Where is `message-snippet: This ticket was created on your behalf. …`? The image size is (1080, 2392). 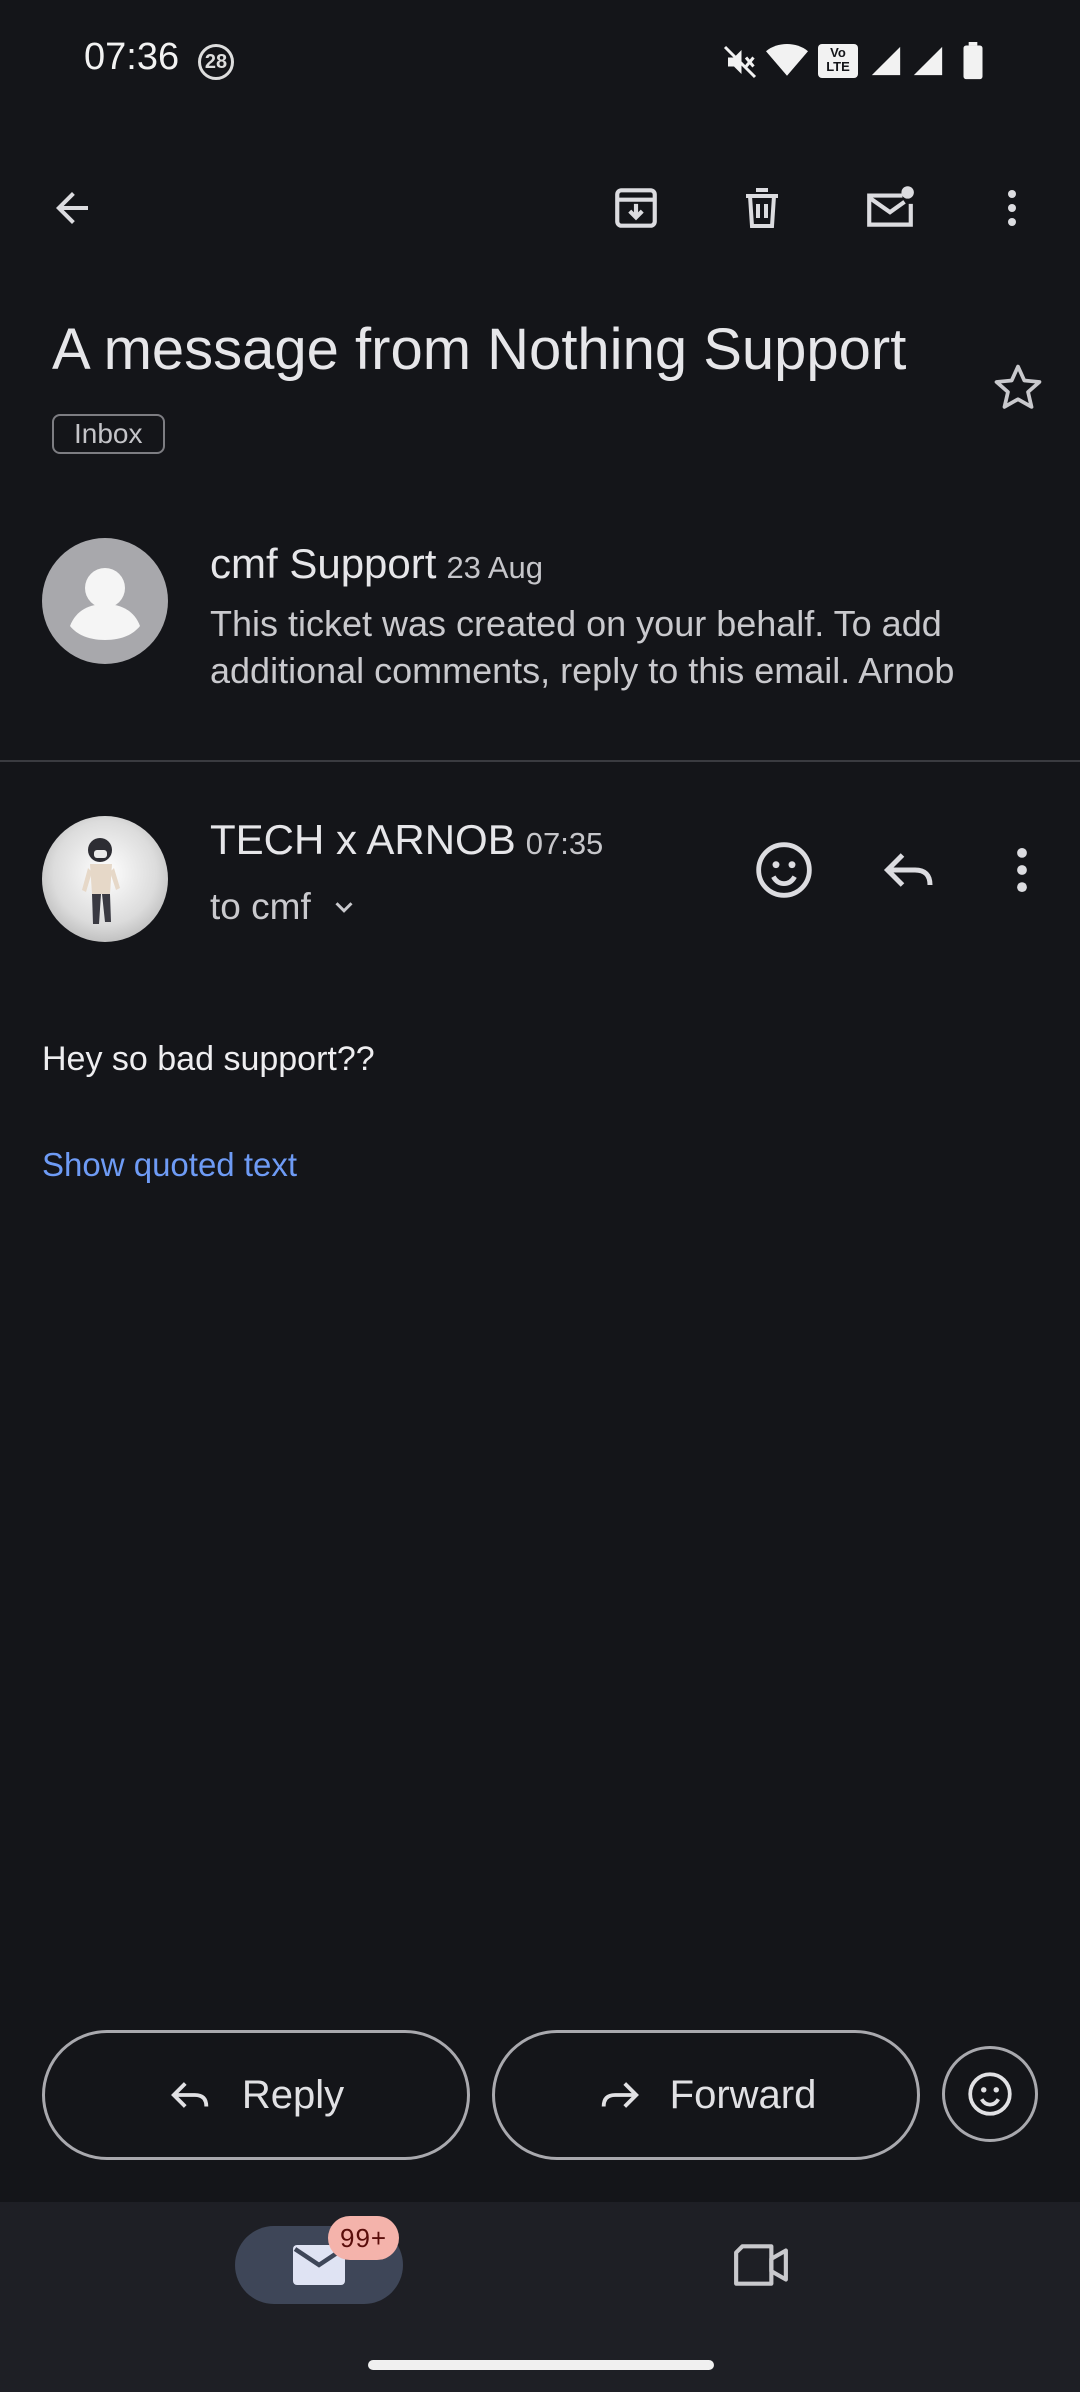
message-snippet: This ticket was created on your behalf. … is located at coordinates (620, 647).